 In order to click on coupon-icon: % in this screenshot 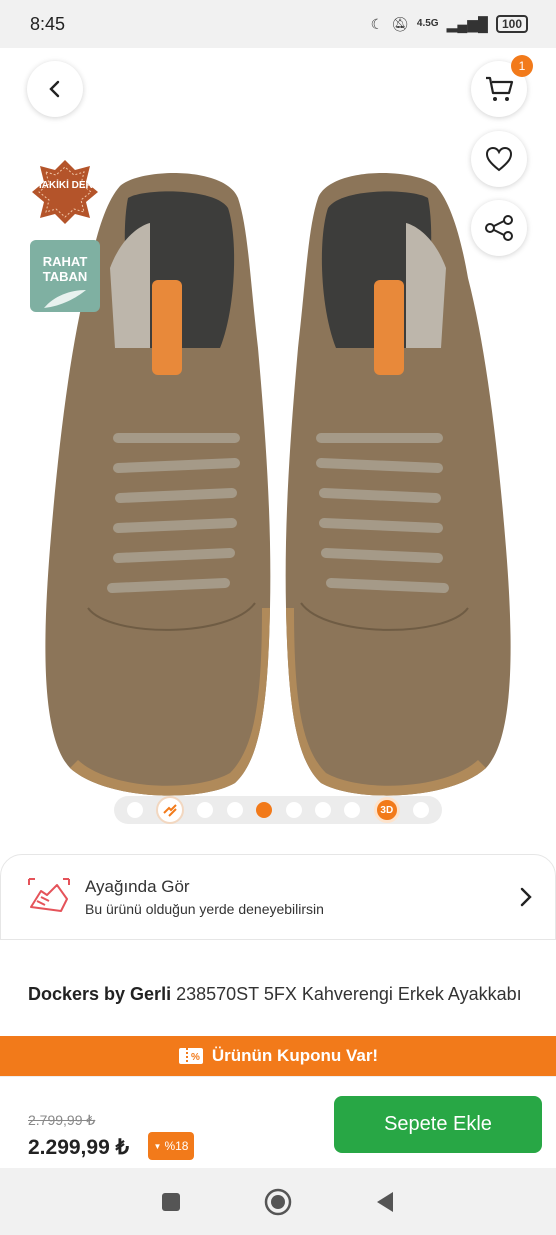, I will do `click(190, 1056)`.